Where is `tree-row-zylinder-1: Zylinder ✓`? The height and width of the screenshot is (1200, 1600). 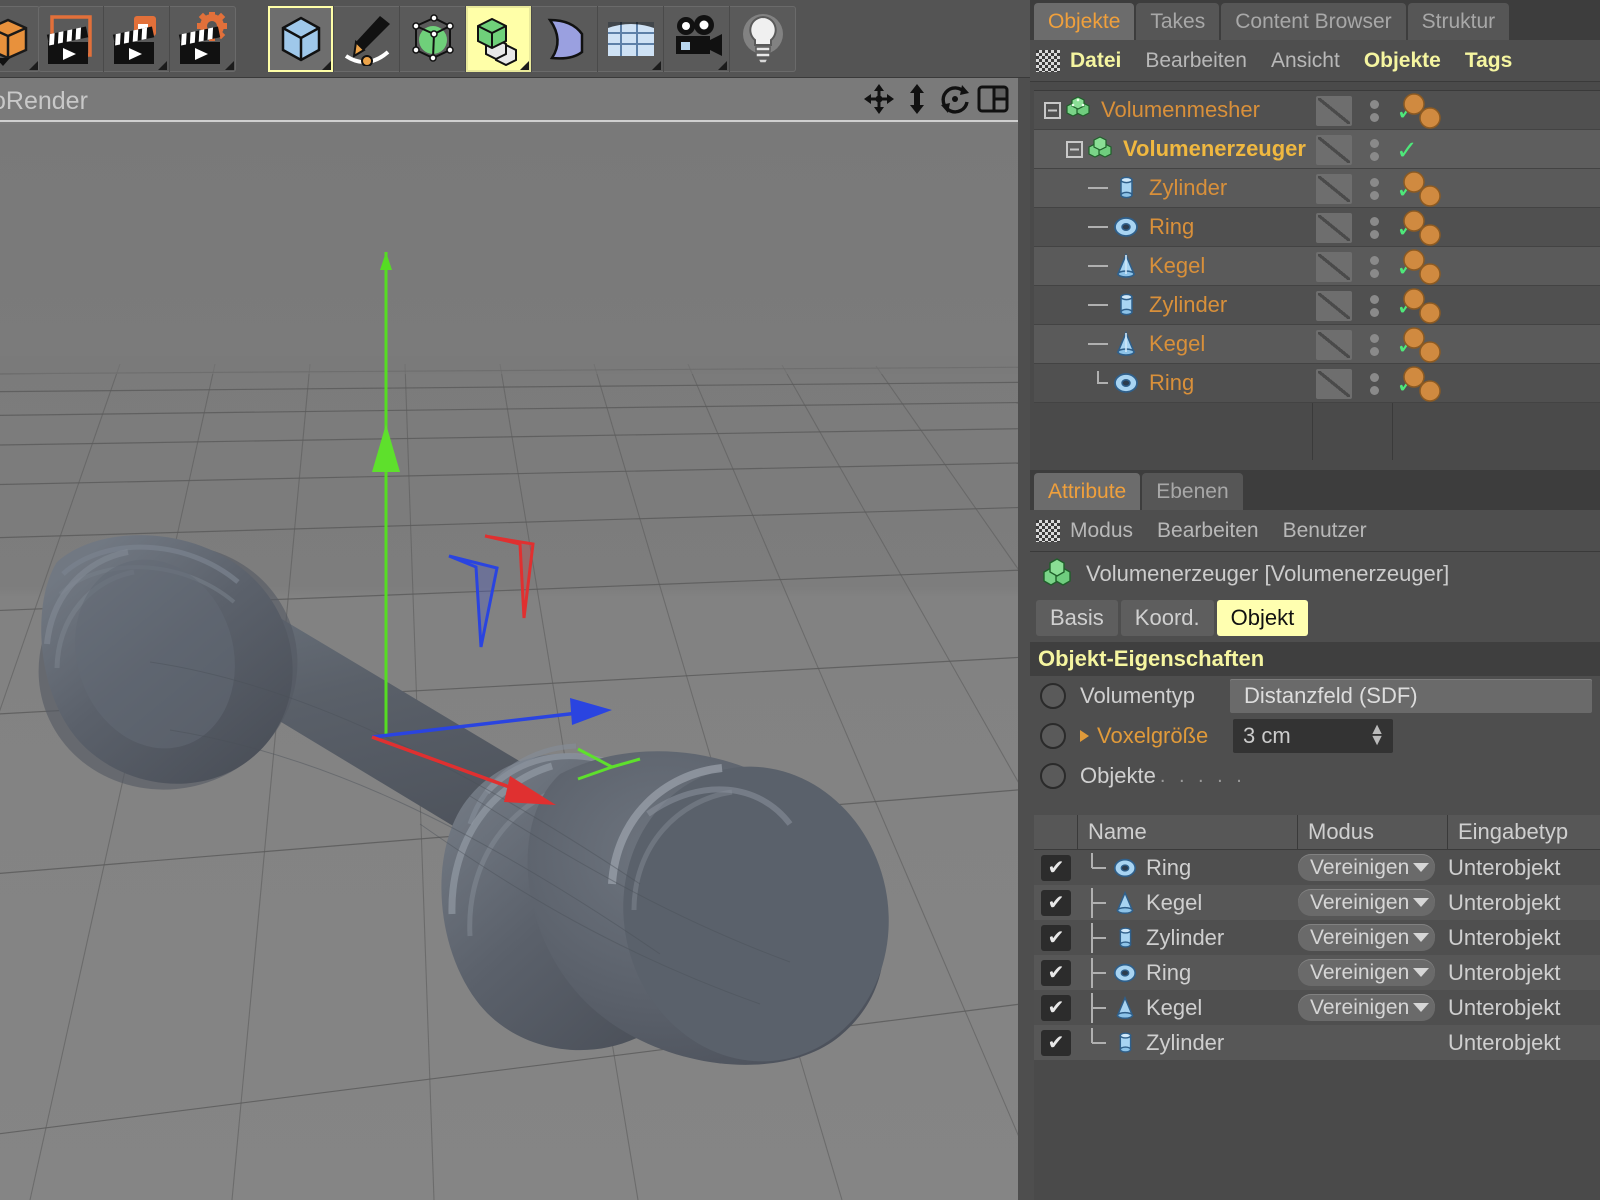
tree-row-zylinder-1: Zylinder ✓ is located at coordinates (1317, 188).